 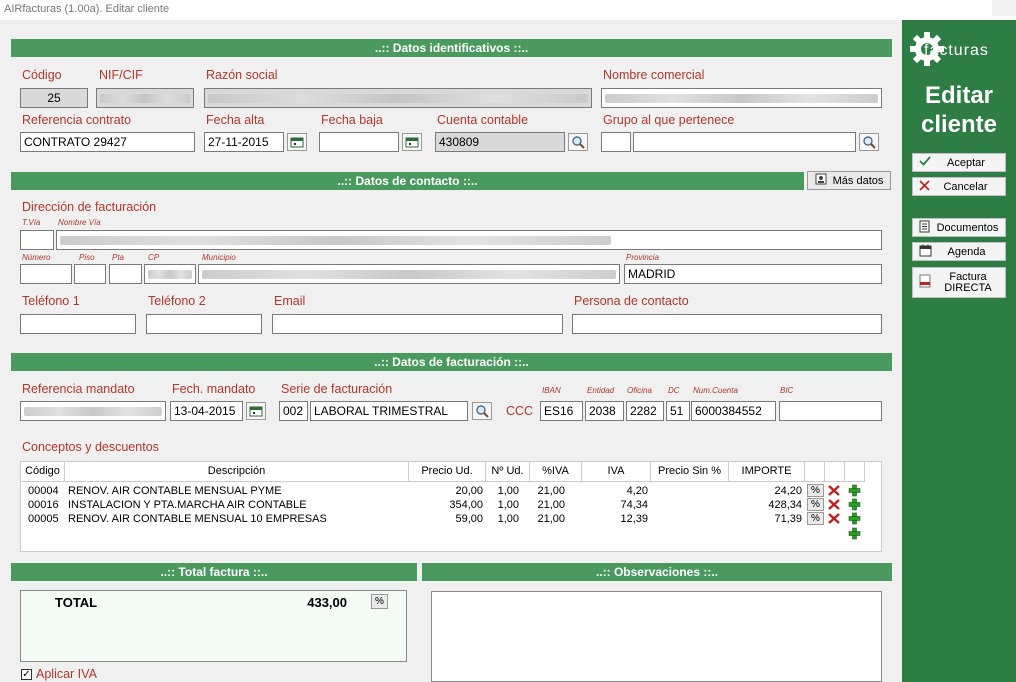 I want to click on redacted-municipio, so click(x=409, y=274).